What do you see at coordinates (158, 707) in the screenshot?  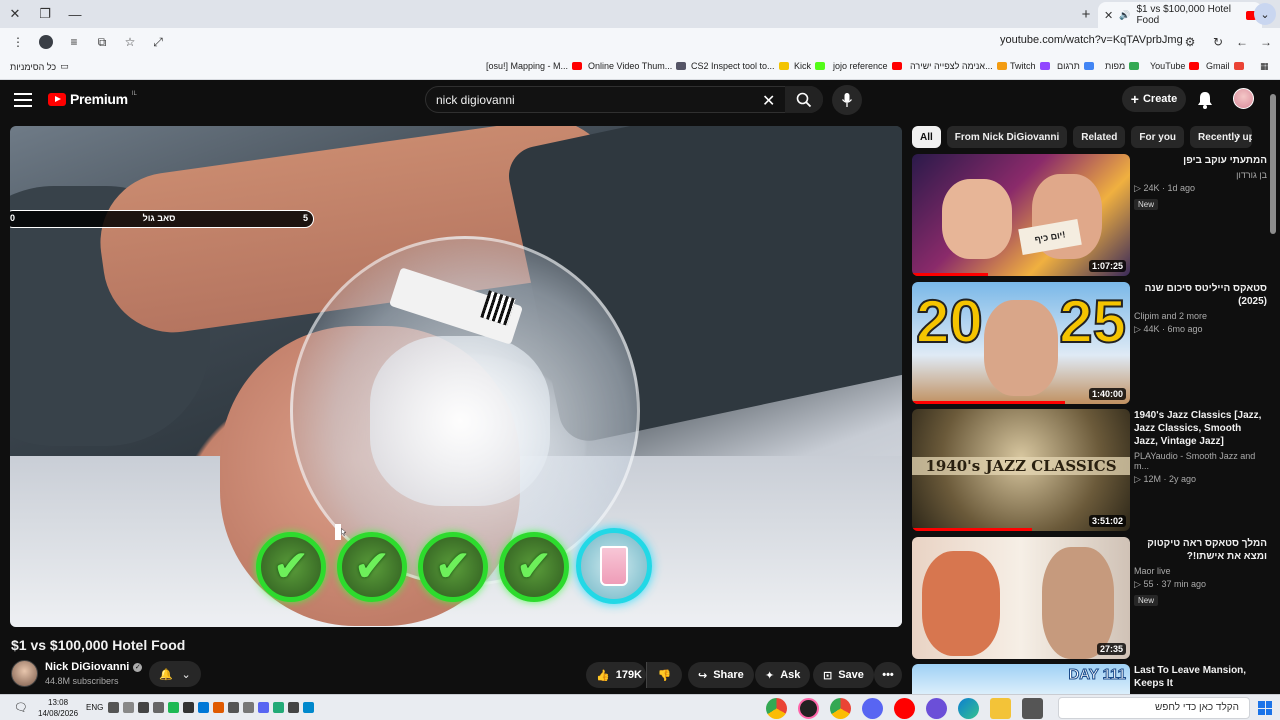 I see `network-icon` at bounding box center [158, 707].